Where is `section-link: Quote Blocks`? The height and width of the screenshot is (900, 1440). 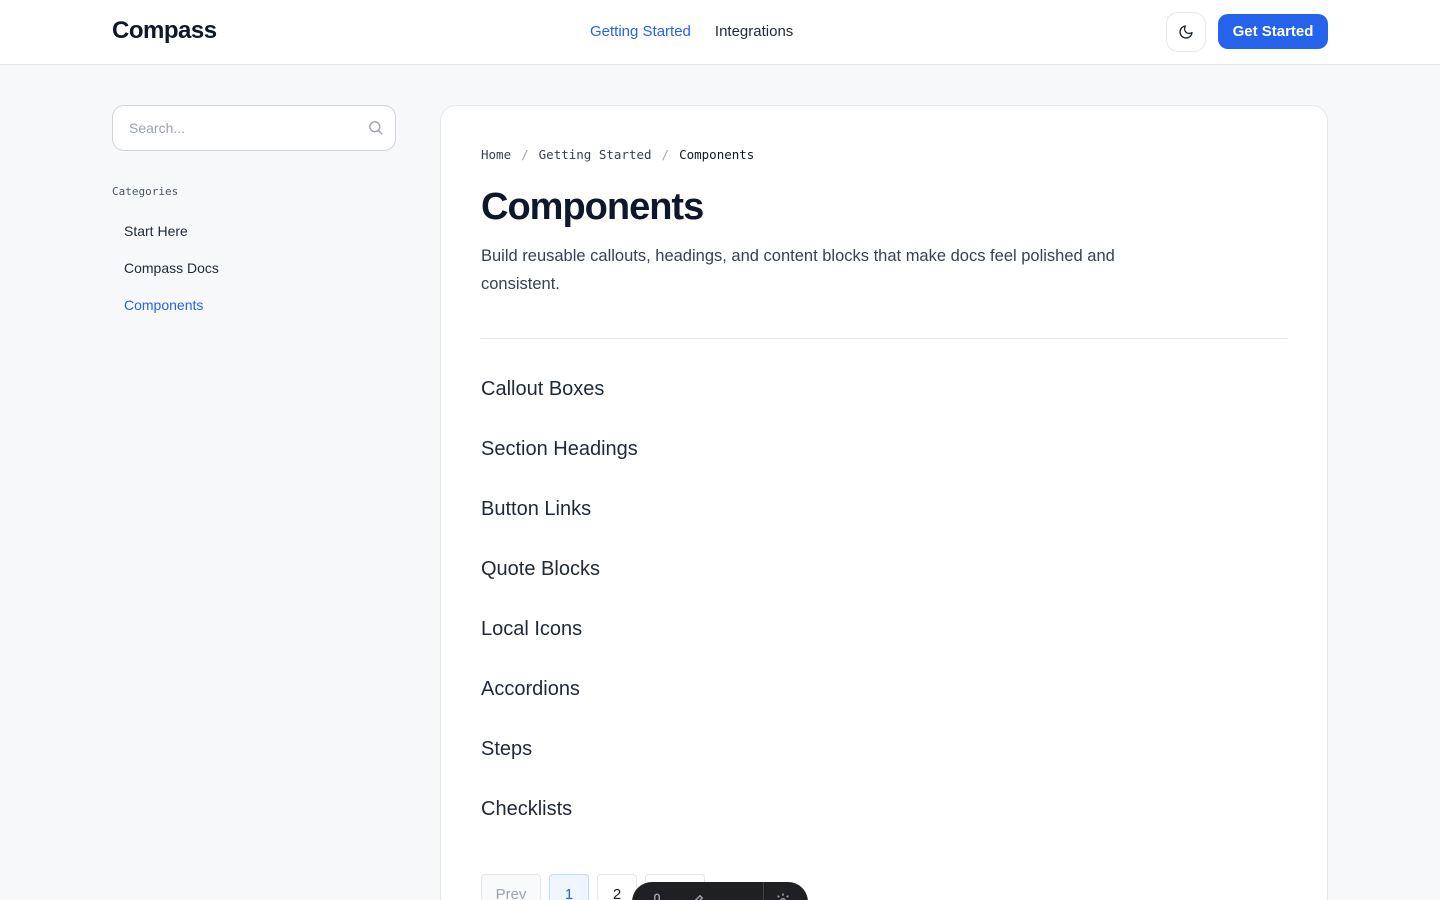
section-link: Quote Blocks is located at coordinates (559, 588).